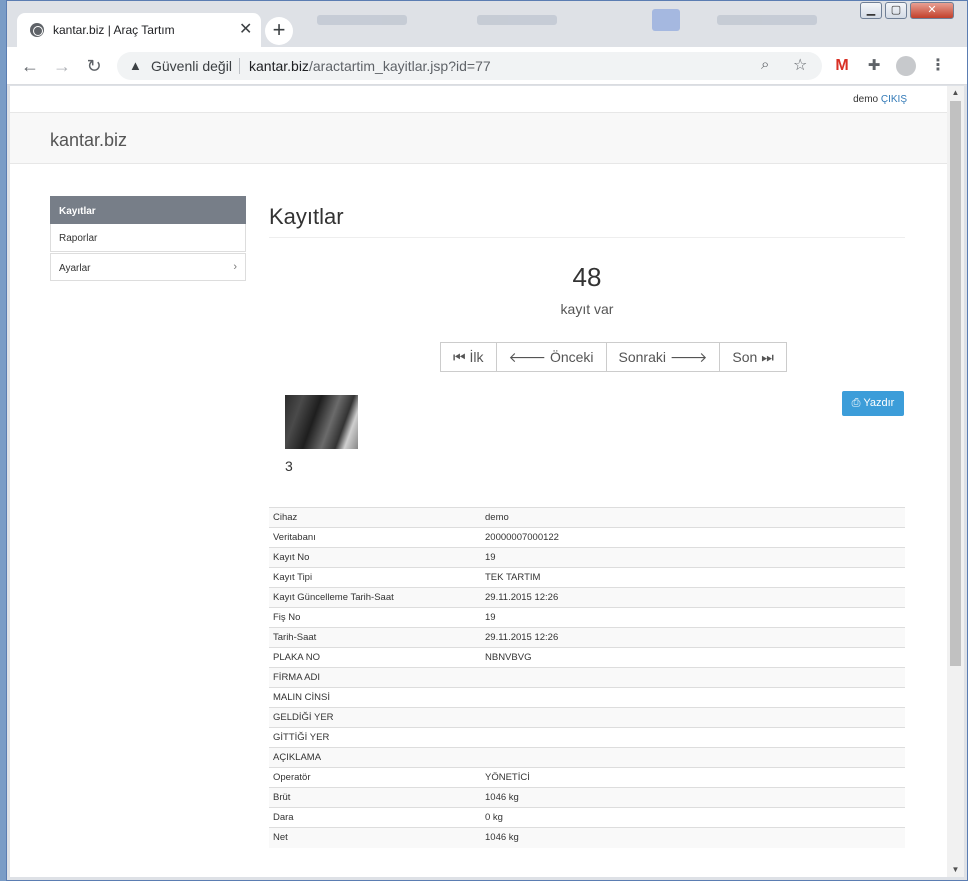 This screenshot has width=968, height=881. Describe the element at coordinates (375, 777) in the screenshot. I see `detail-key: Operatör` at that location.